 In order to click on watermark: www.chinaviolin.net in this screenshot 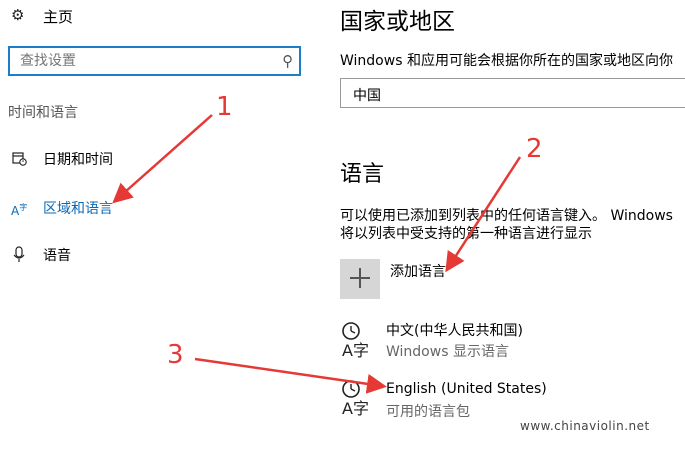, I will do `click(585, 426)`.